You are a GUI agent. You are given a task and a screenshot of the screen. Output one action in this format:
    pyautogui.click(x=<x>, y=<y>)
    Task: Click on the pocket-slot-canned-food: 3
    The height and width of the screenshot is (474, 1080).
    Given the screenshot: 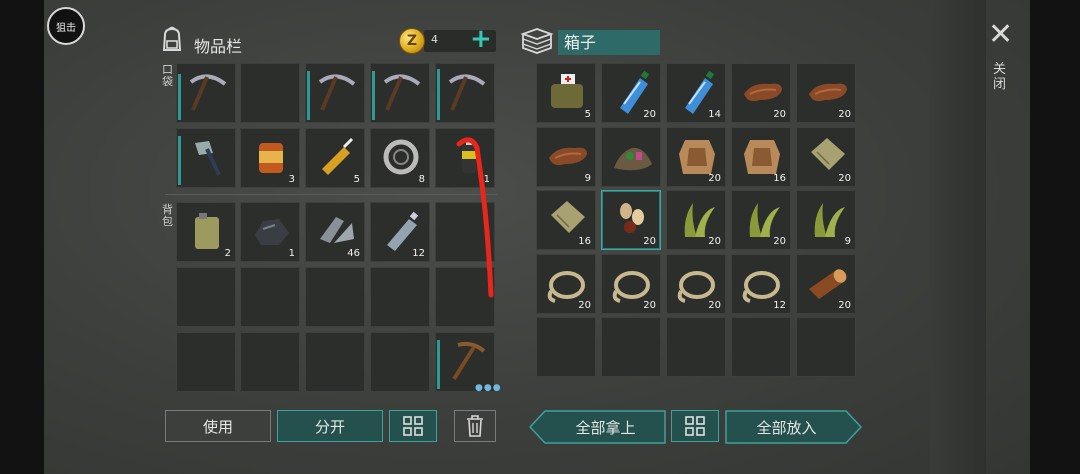 What is the action you would take?
    pyautogui.click(x=270, y=158)
    